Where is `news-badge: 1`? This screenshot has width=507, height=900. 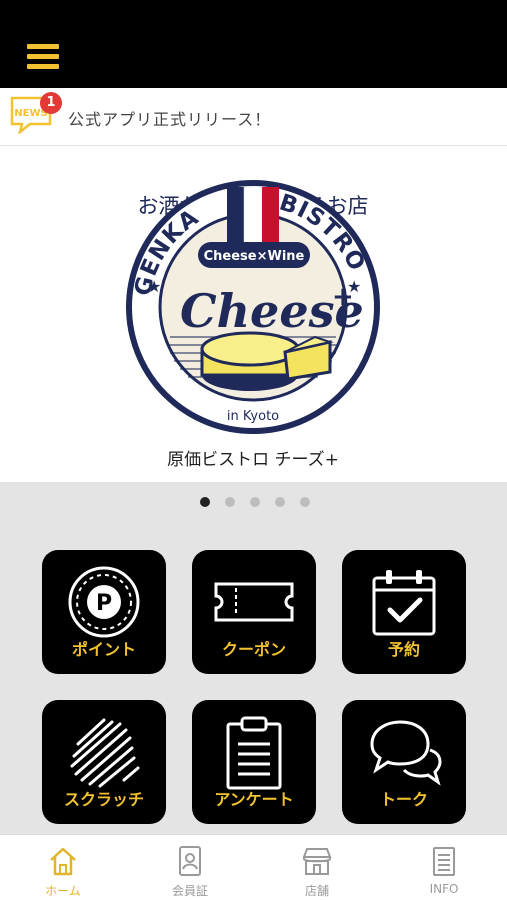 news-badge: 1 is located at coordinates (51, 103).